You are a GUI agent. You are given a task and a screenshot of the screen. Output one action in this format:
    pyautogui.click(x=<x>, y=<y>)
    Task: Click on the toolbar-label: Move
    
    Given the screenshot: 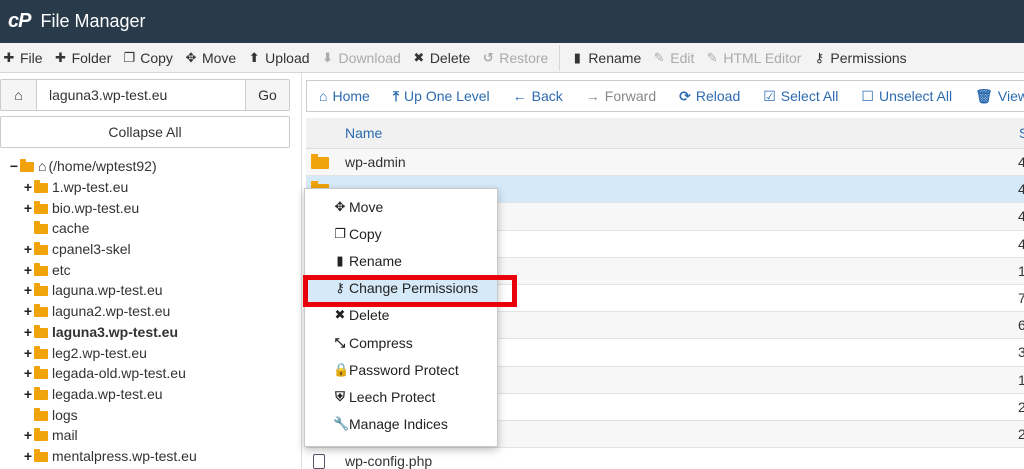 What is the action you would take?
    pyautogui.click(x=219, y=57)
    